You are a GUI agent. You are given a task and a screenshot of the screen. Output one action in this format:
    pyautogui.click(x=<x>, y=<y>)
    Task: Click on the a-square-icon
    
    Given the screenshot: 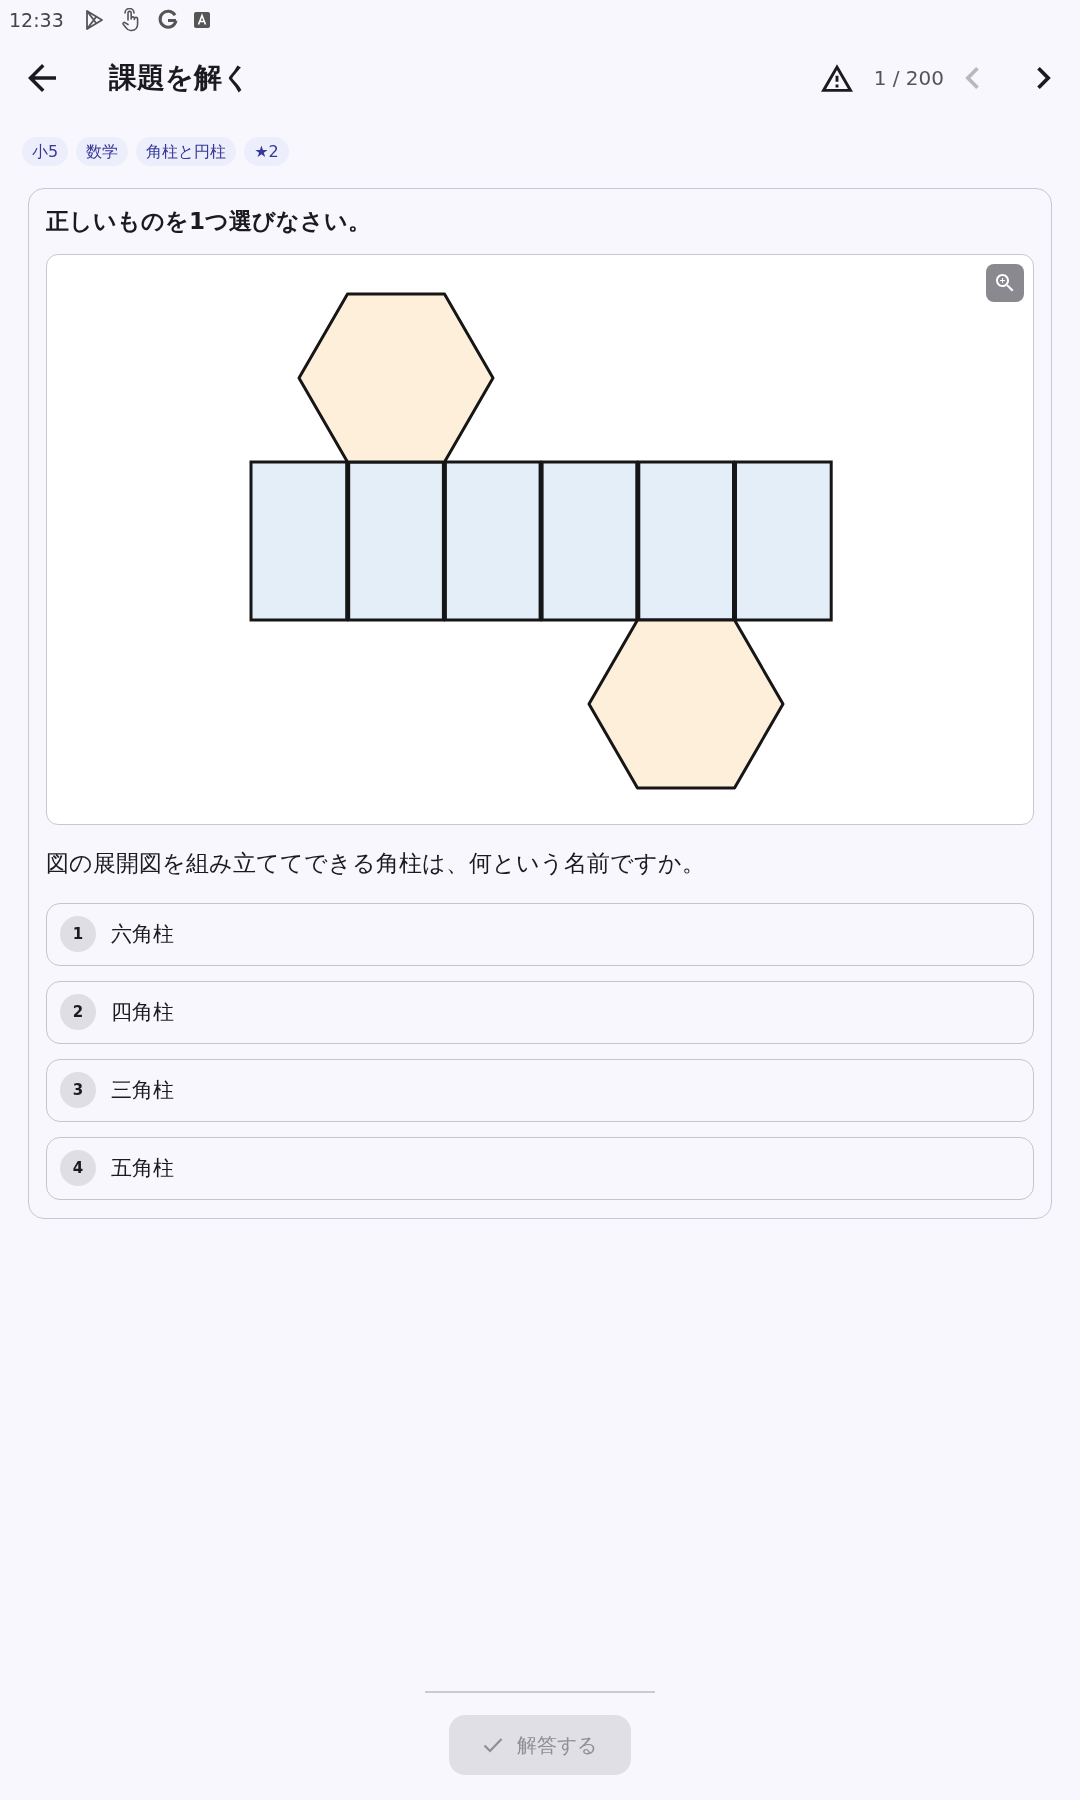 What is the action you would take?
    pyautogui.click(x=201, y=20)
    